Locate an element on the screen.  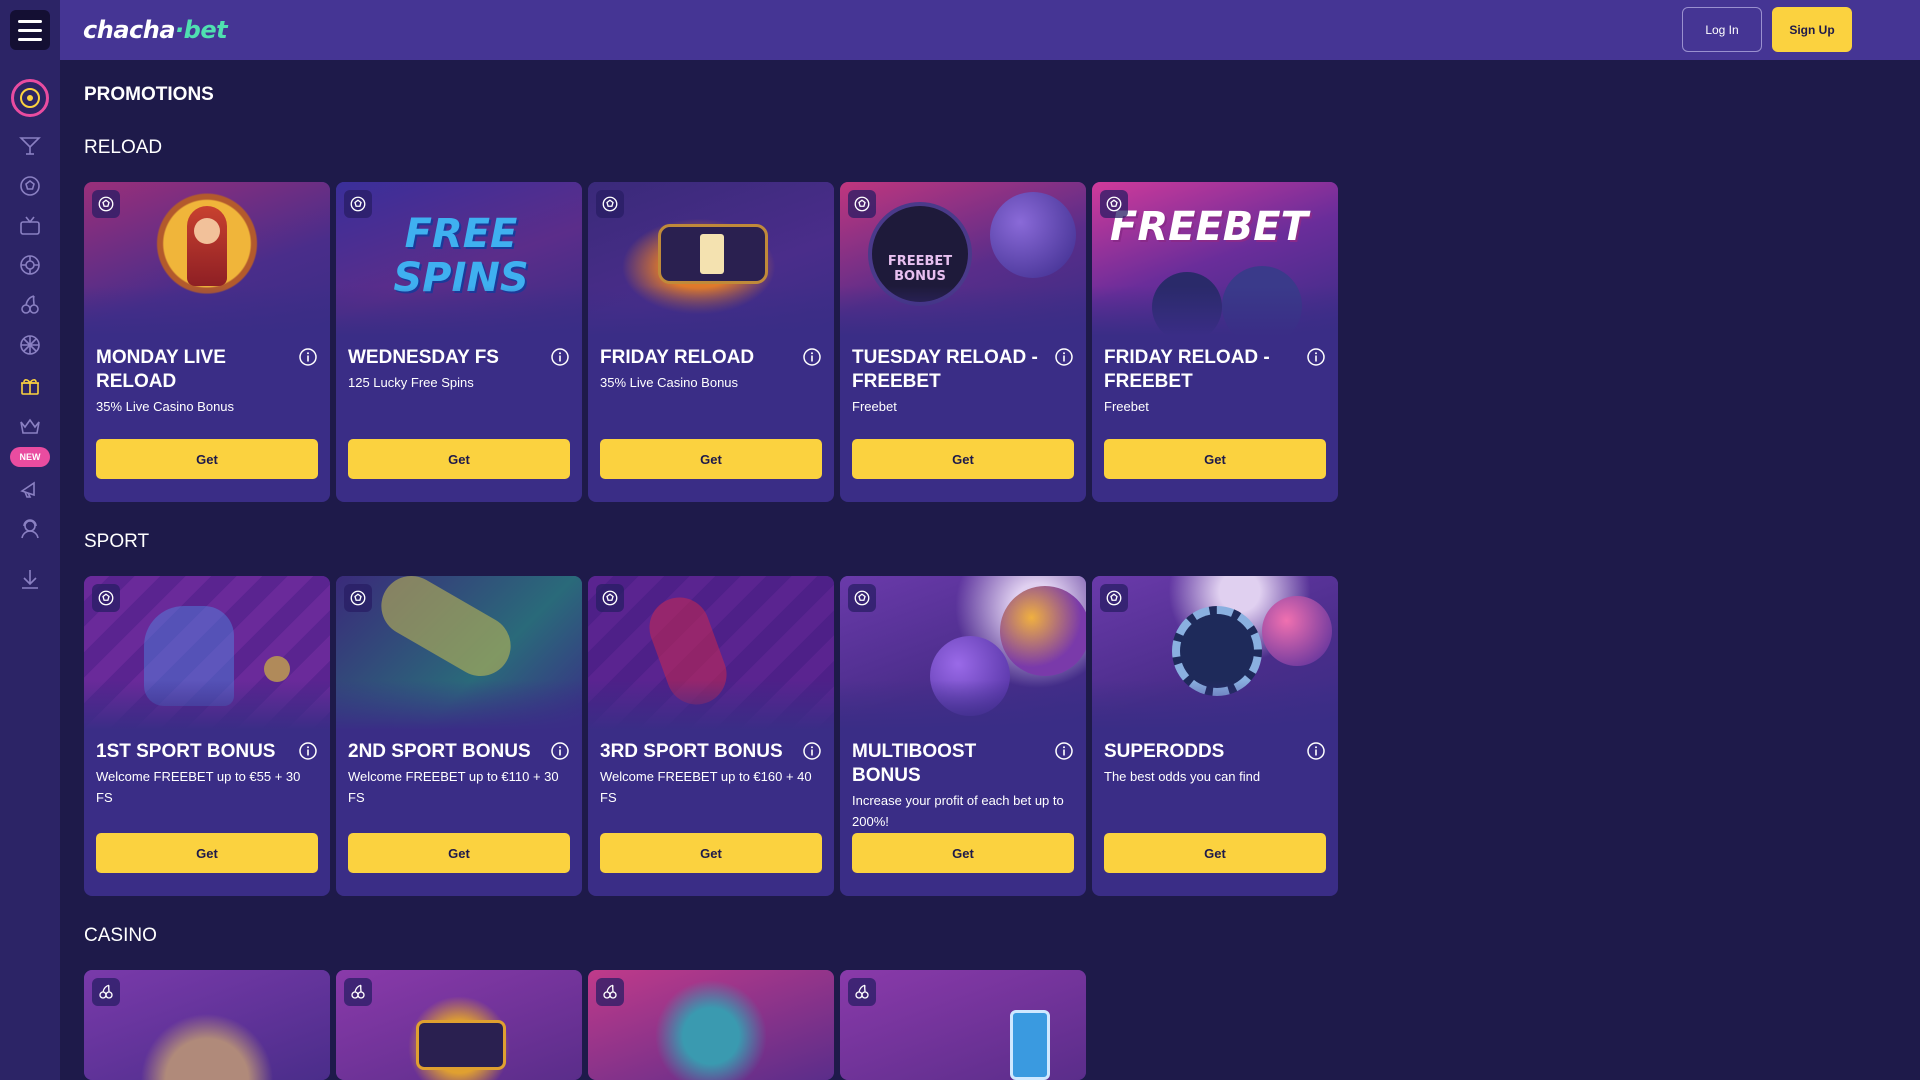
target-icon is located at coordinates (30, 98).